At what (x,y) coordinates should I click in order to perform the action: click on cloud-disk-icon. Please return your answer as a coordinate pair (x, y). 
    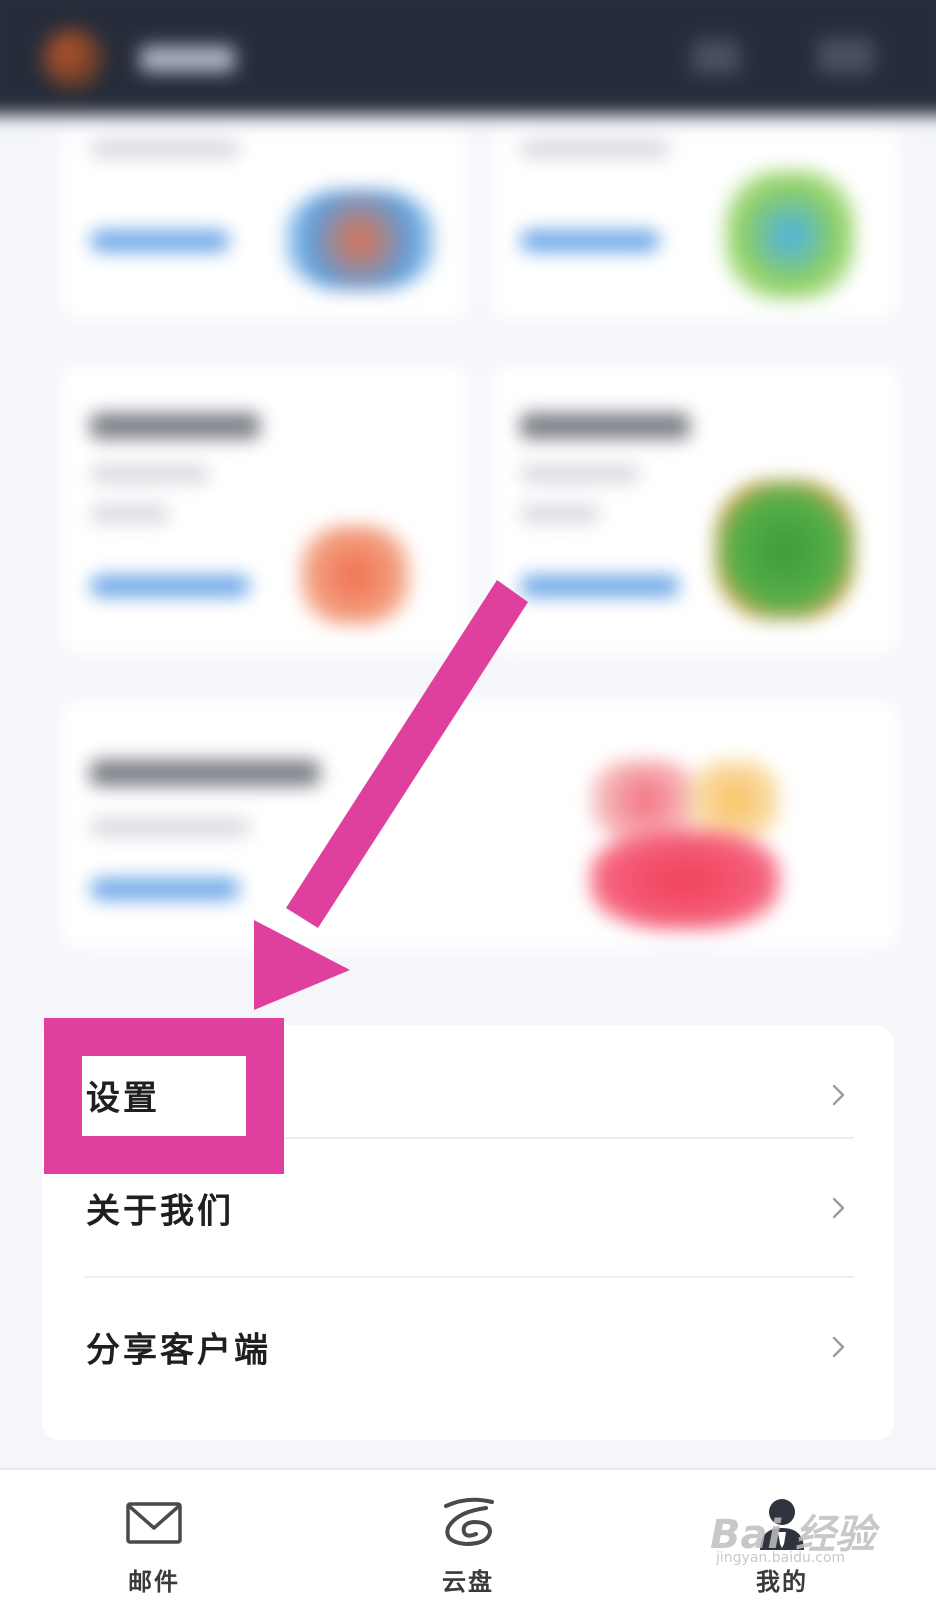
    Looking at the image, I should click on (469, 1522).